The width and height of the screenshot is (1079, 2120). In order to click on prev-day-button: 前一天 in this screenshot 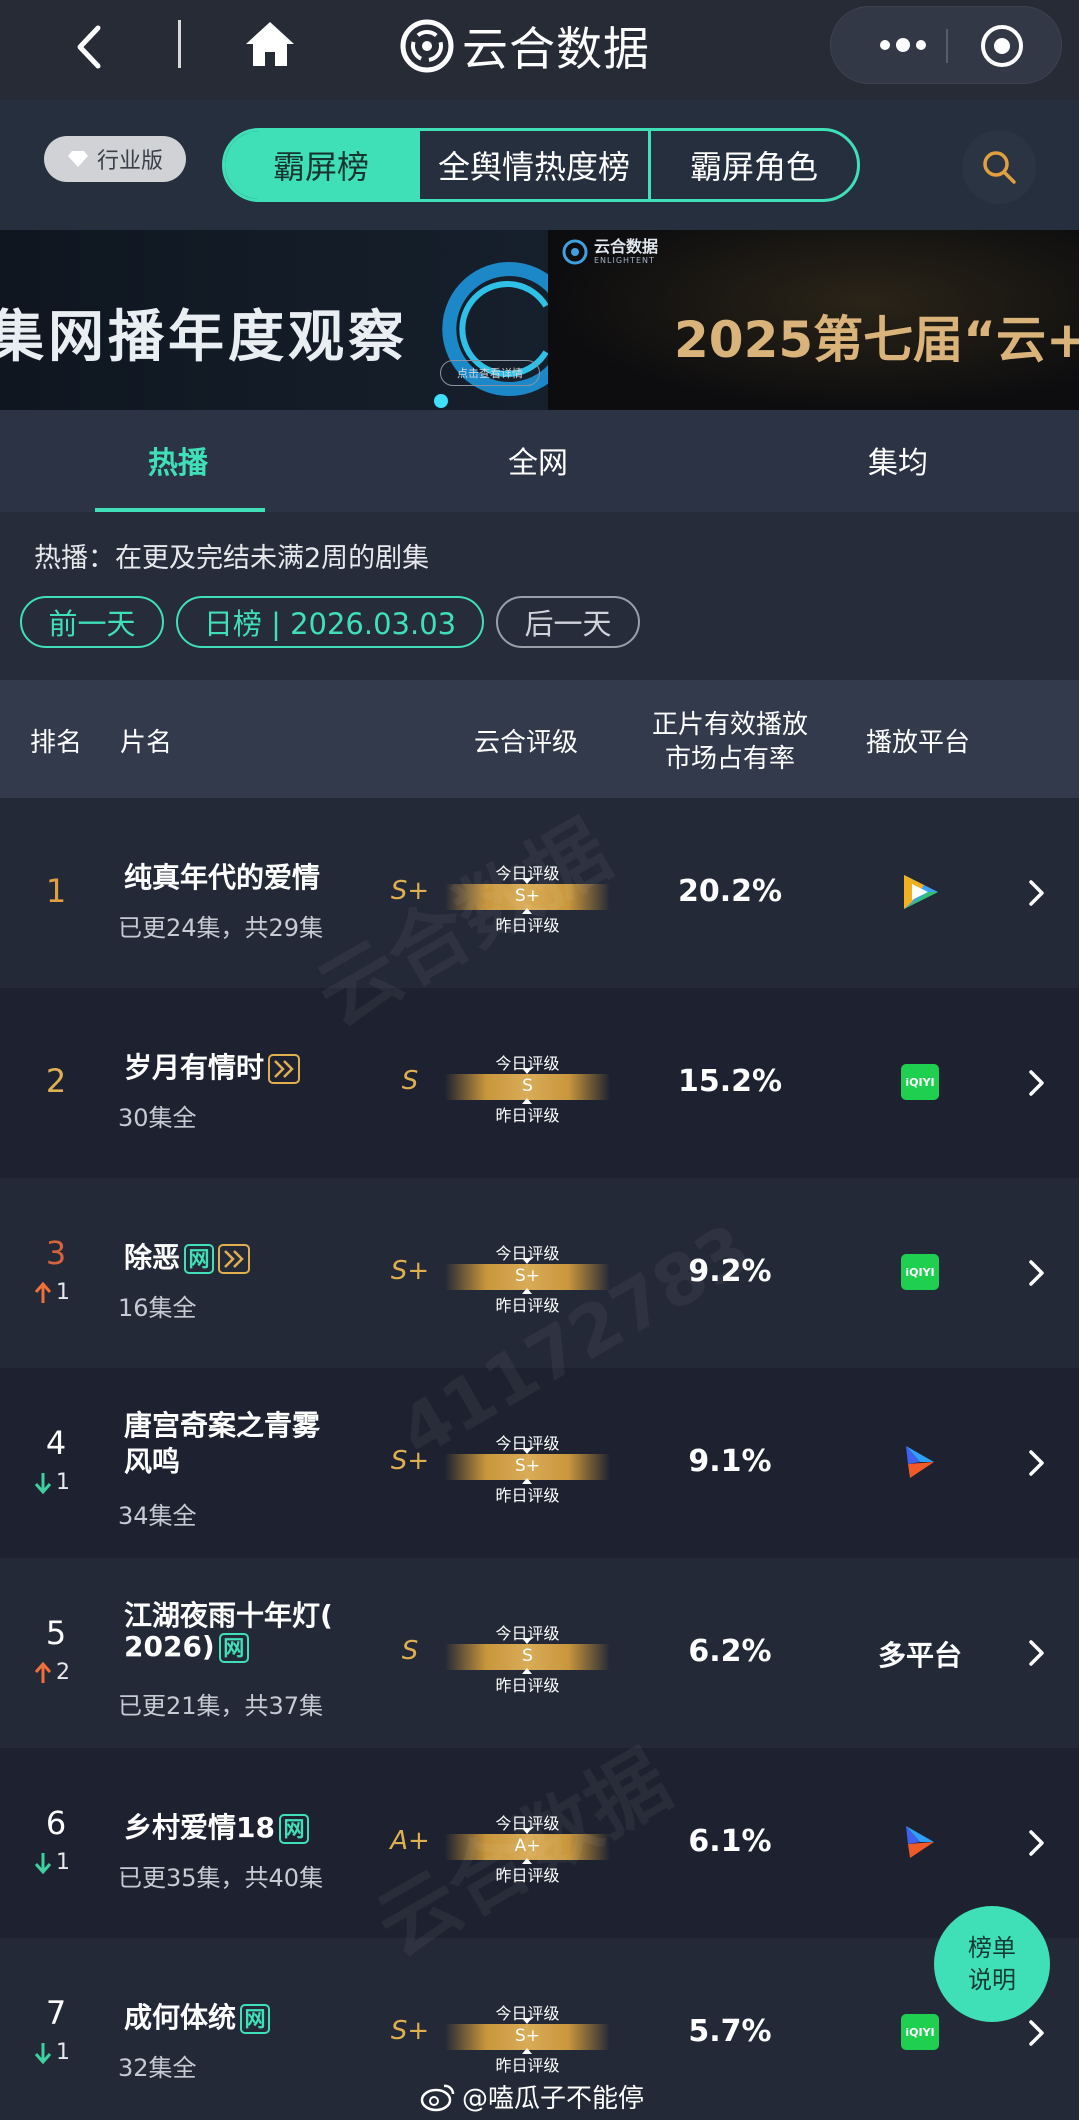, I will do `click(92, 622)`.